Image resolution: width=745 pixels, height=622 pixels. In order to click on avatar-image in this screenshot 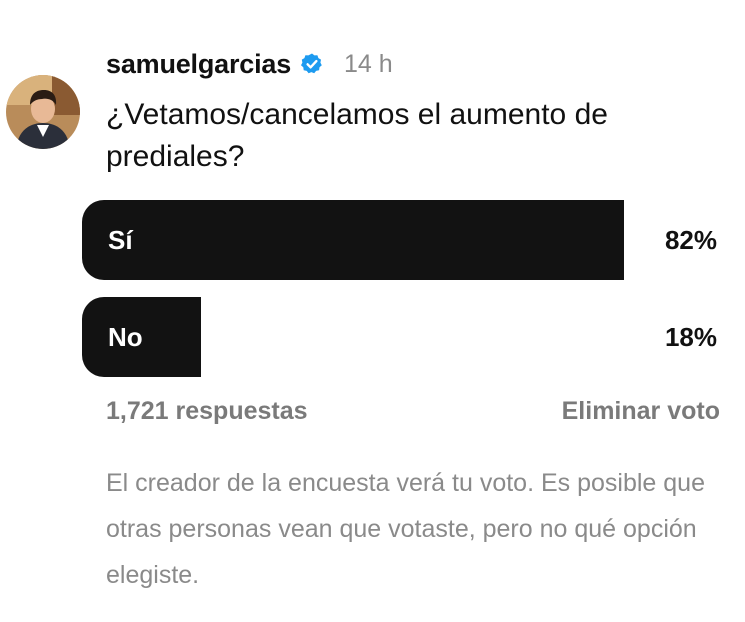, I will do `click(43, 112)`.